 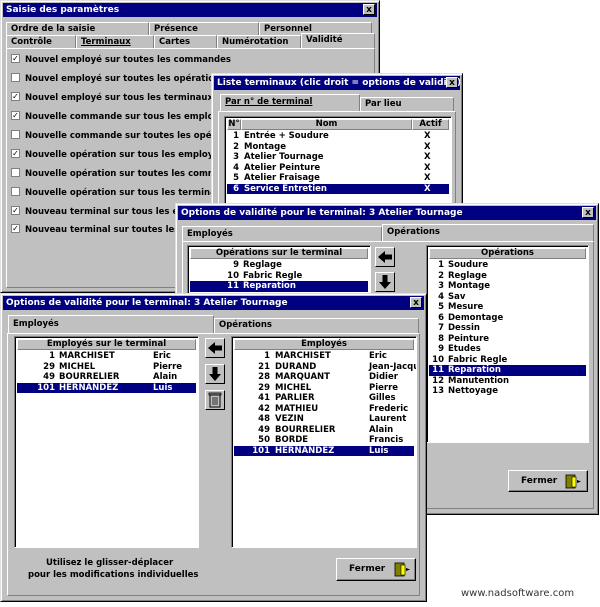 I want to click on tab-controle: Contrôle, so click(x=41, y=41).